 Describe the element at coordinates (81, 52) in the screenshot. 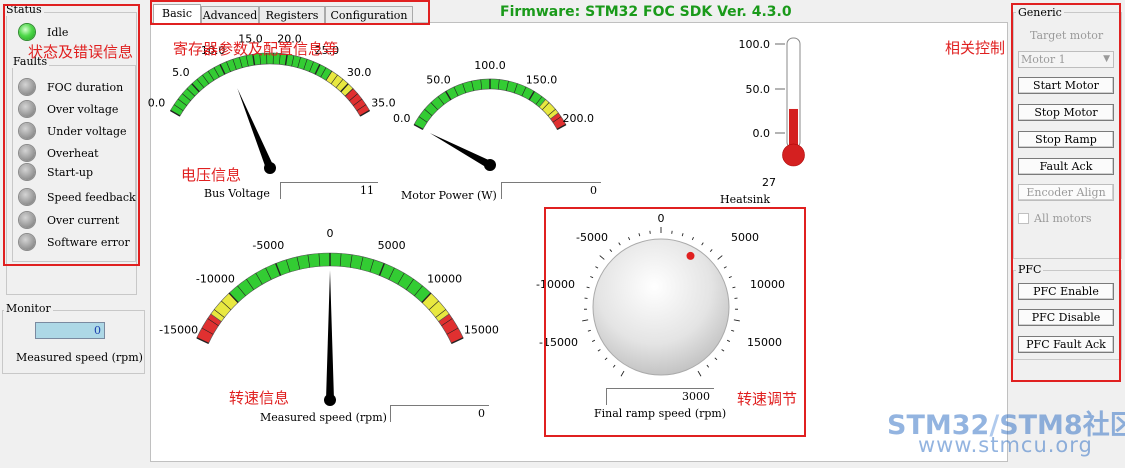

I see `status-info-annotation: 状态及错误信息` at that location.